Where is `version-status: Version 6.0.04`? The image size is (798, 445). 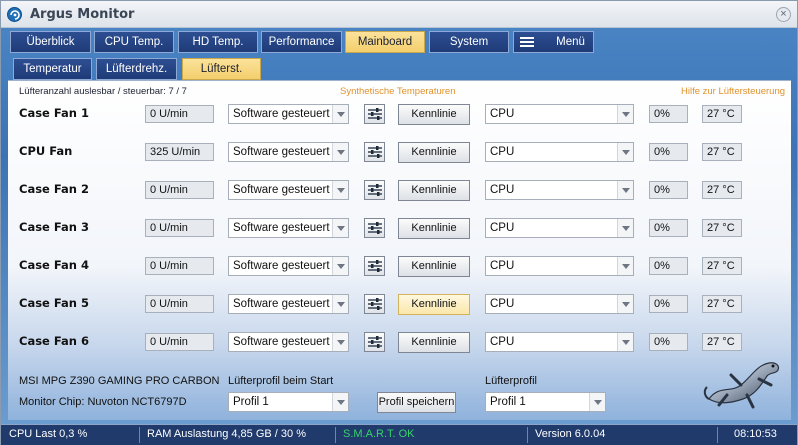 version-status: Version 6.0.04 is located at coordinates (570, 434).